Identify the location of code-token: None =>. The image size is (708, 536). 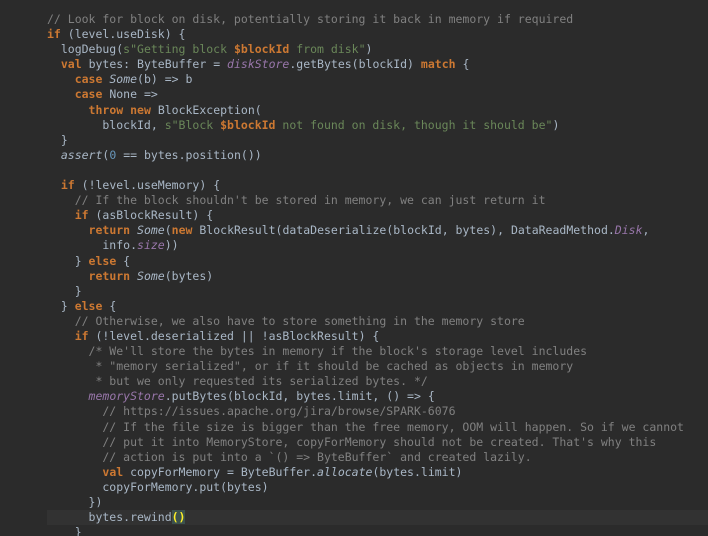
(130, 94).